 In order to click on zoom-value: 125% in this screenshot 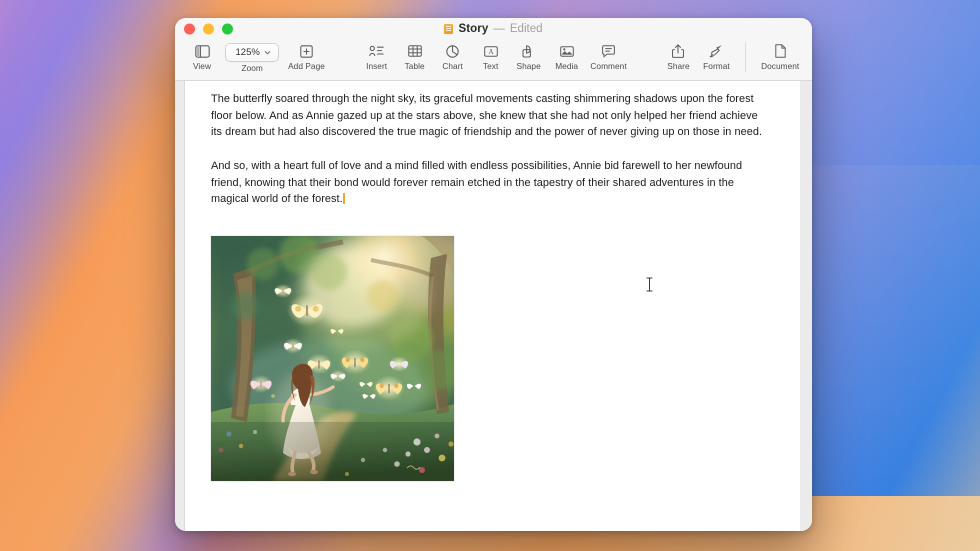, I will do `click(247, 52)`.